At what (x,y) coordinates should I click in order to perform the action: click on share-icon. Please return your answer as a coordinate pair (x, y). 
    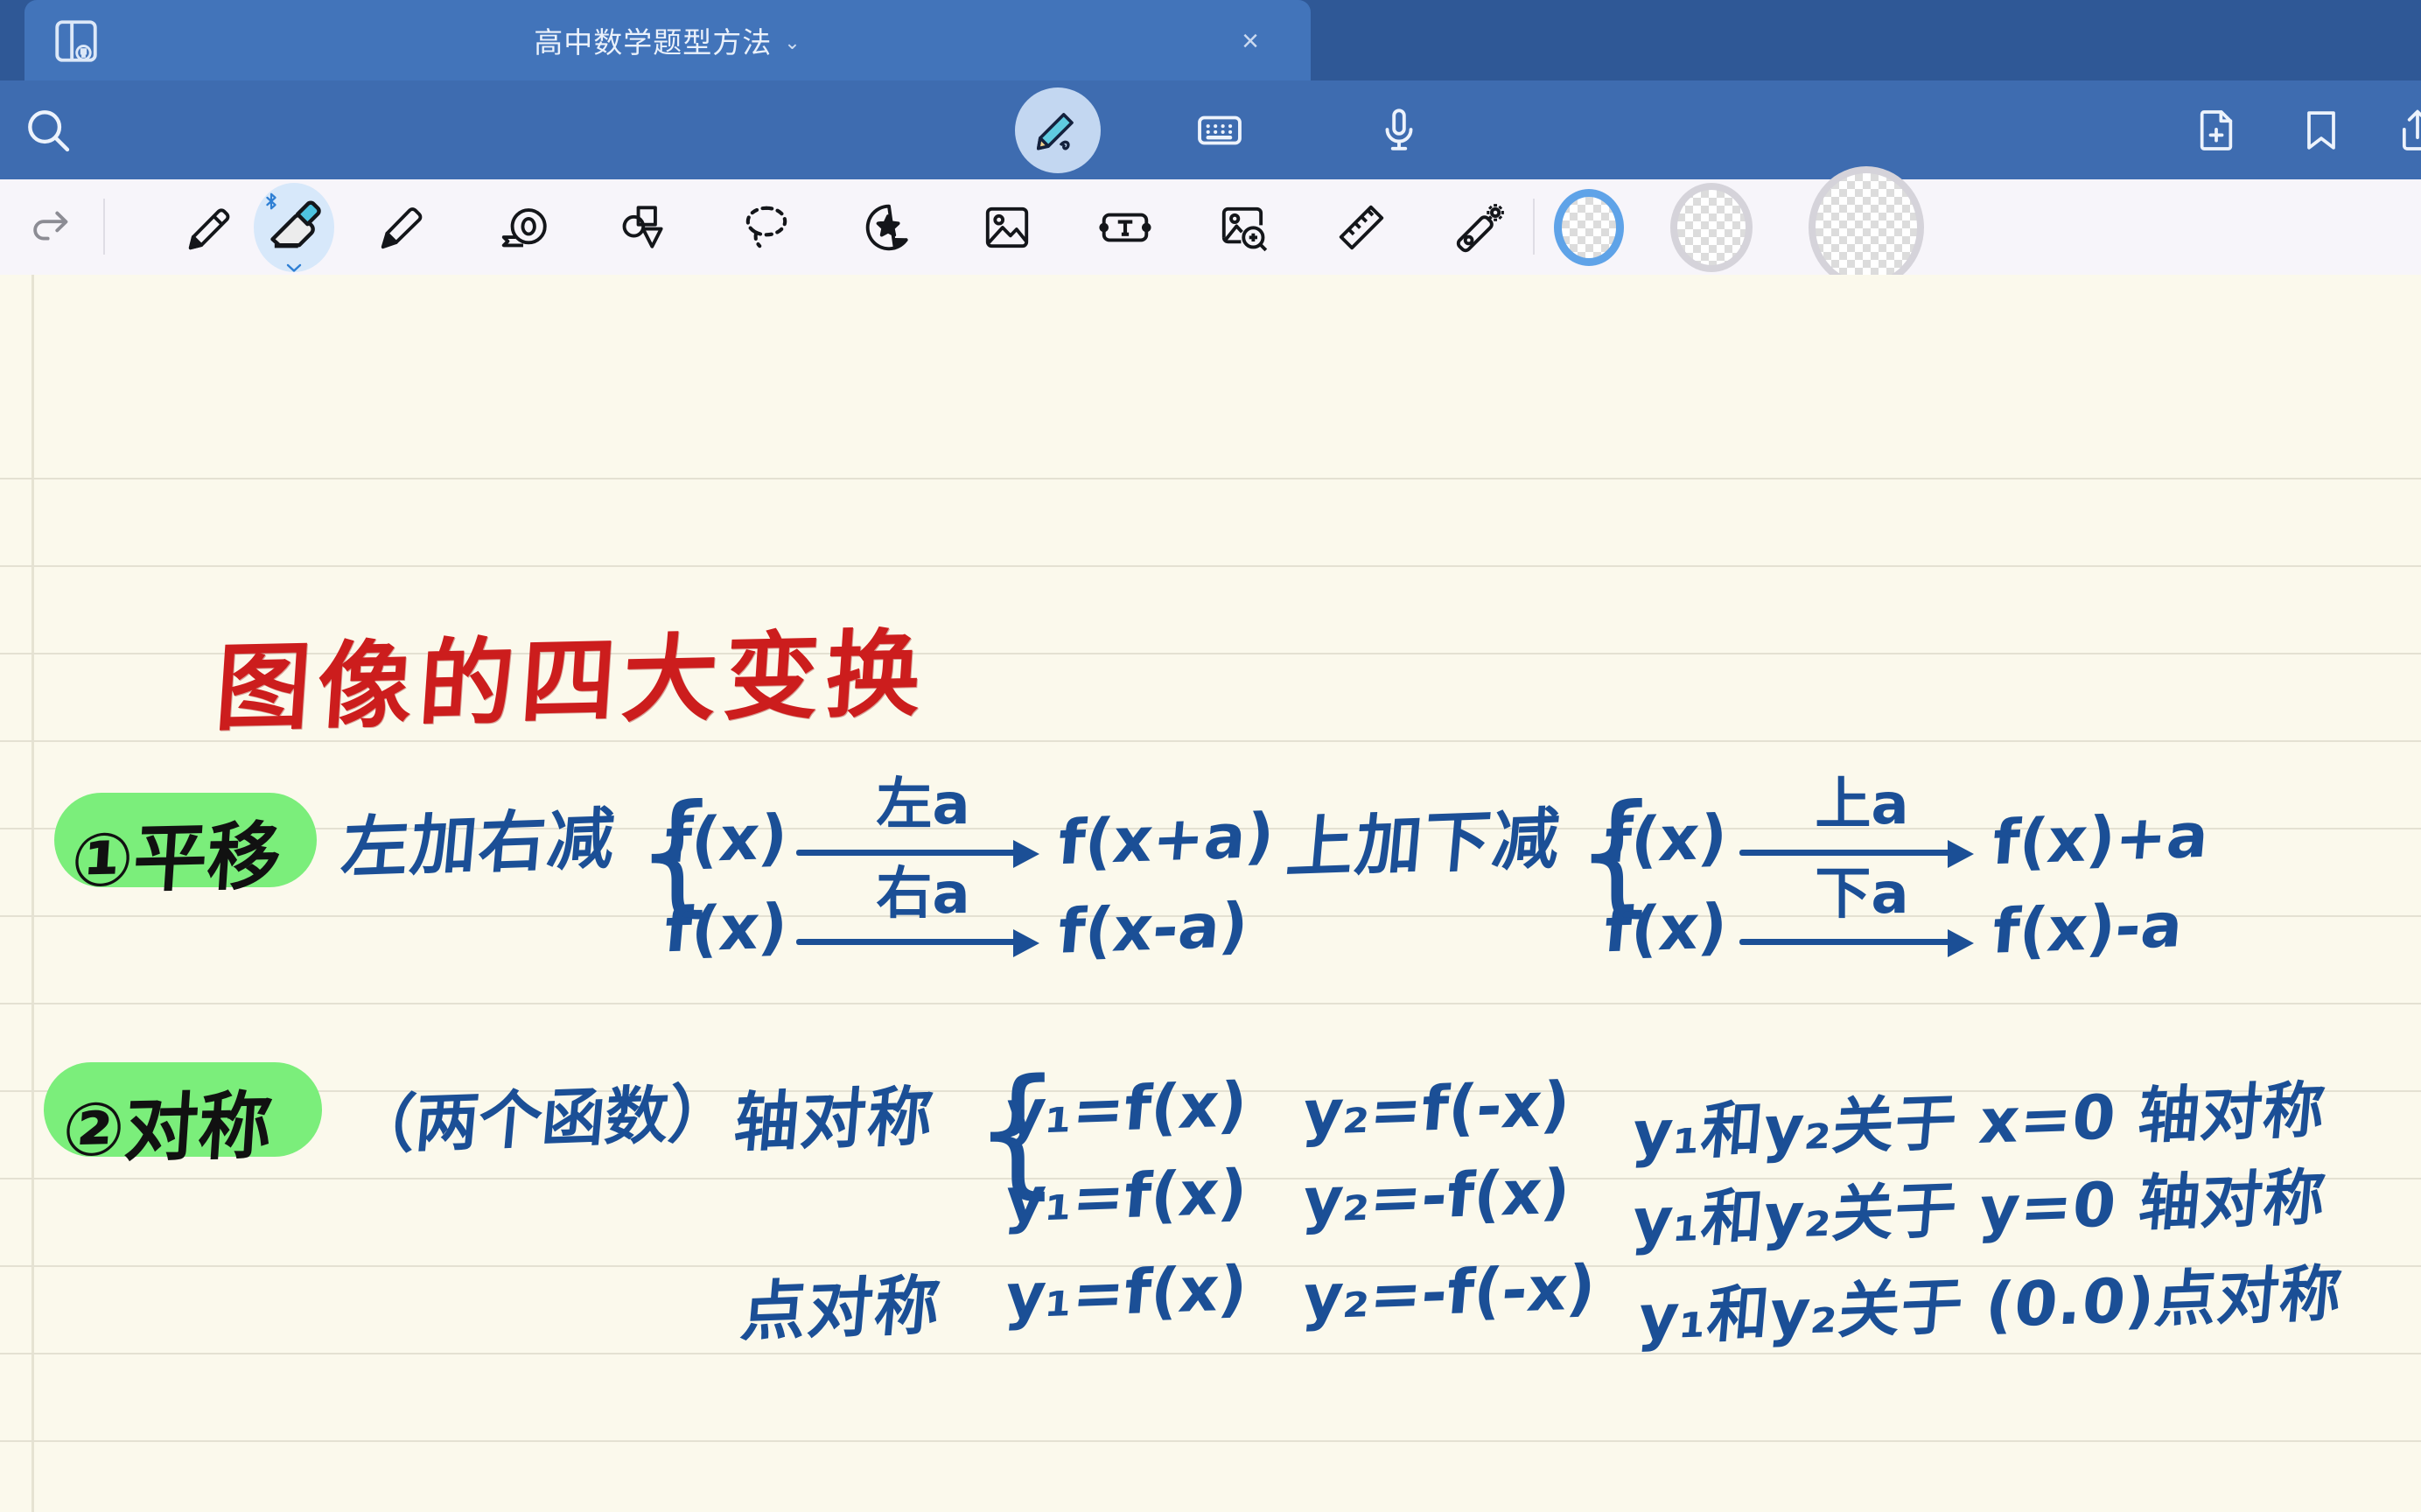
    Looking at the image, I should click on (2407, 130).